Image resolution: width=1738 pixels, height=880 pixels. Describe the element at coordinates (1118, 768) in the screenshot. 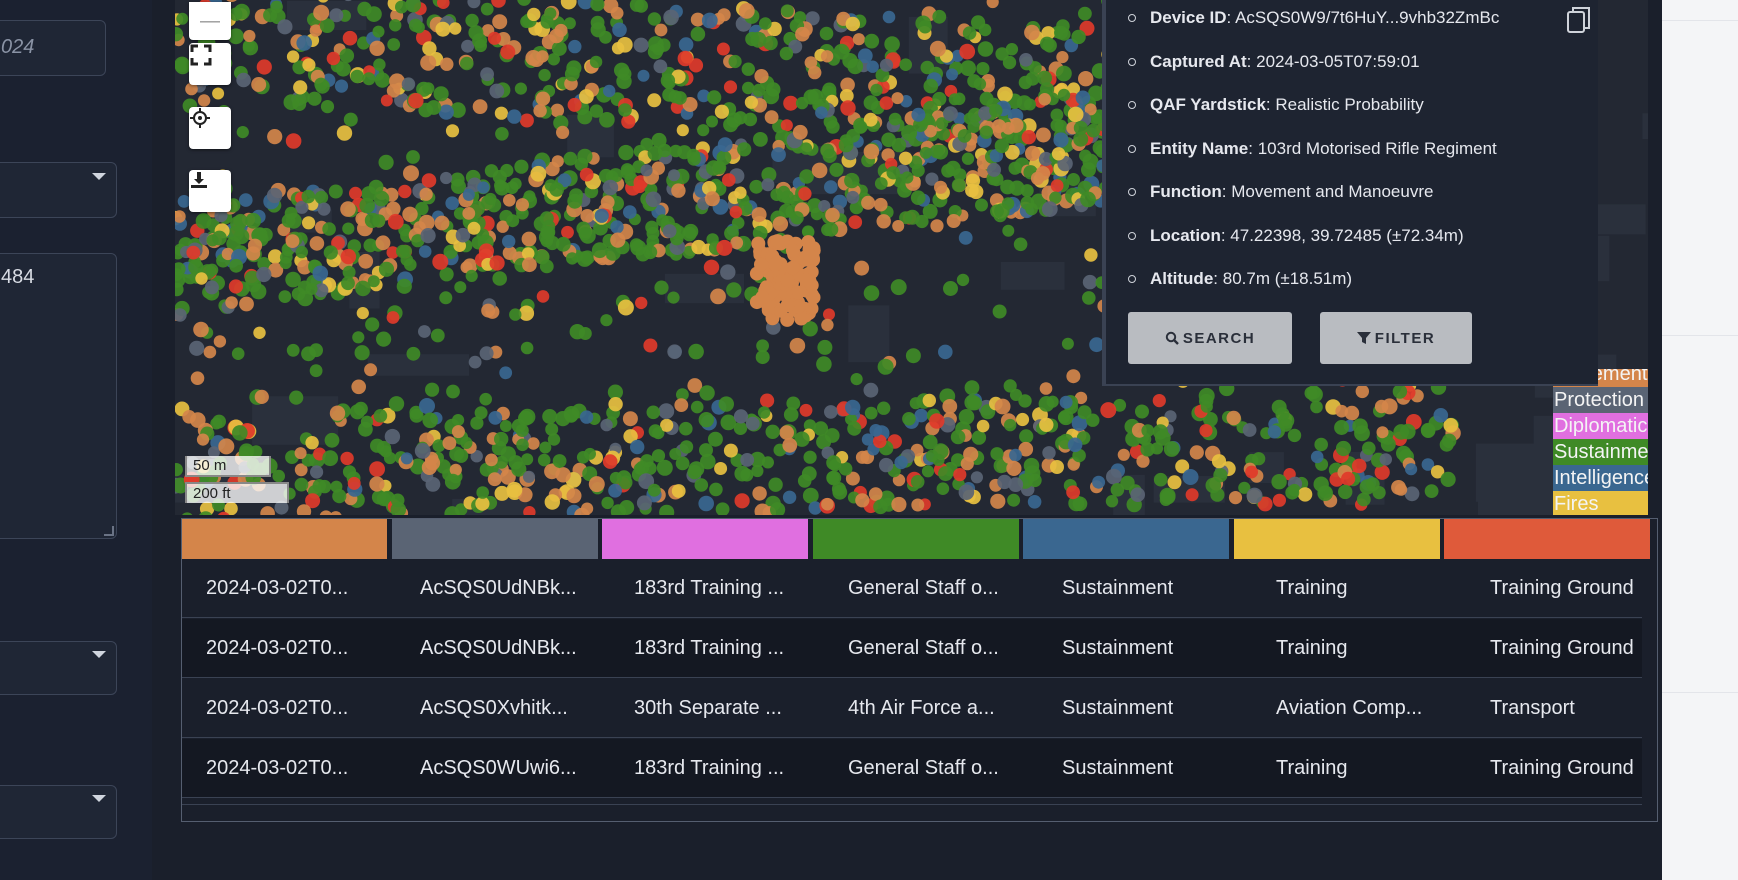

I see `table-cell: Sustainment` at that location.